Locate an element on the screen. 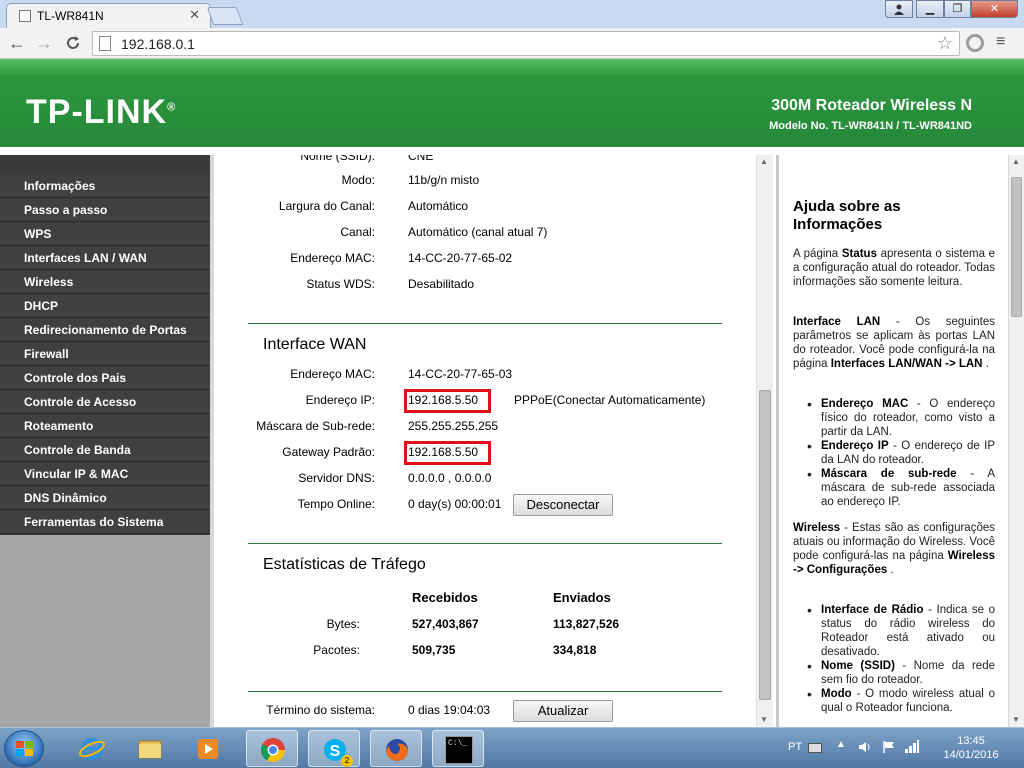 This screenshot has height=768, width=1024. wan-online-row: Tempo Online: 0 day(s) 00:00:01 is located at coordinates (485, 505).